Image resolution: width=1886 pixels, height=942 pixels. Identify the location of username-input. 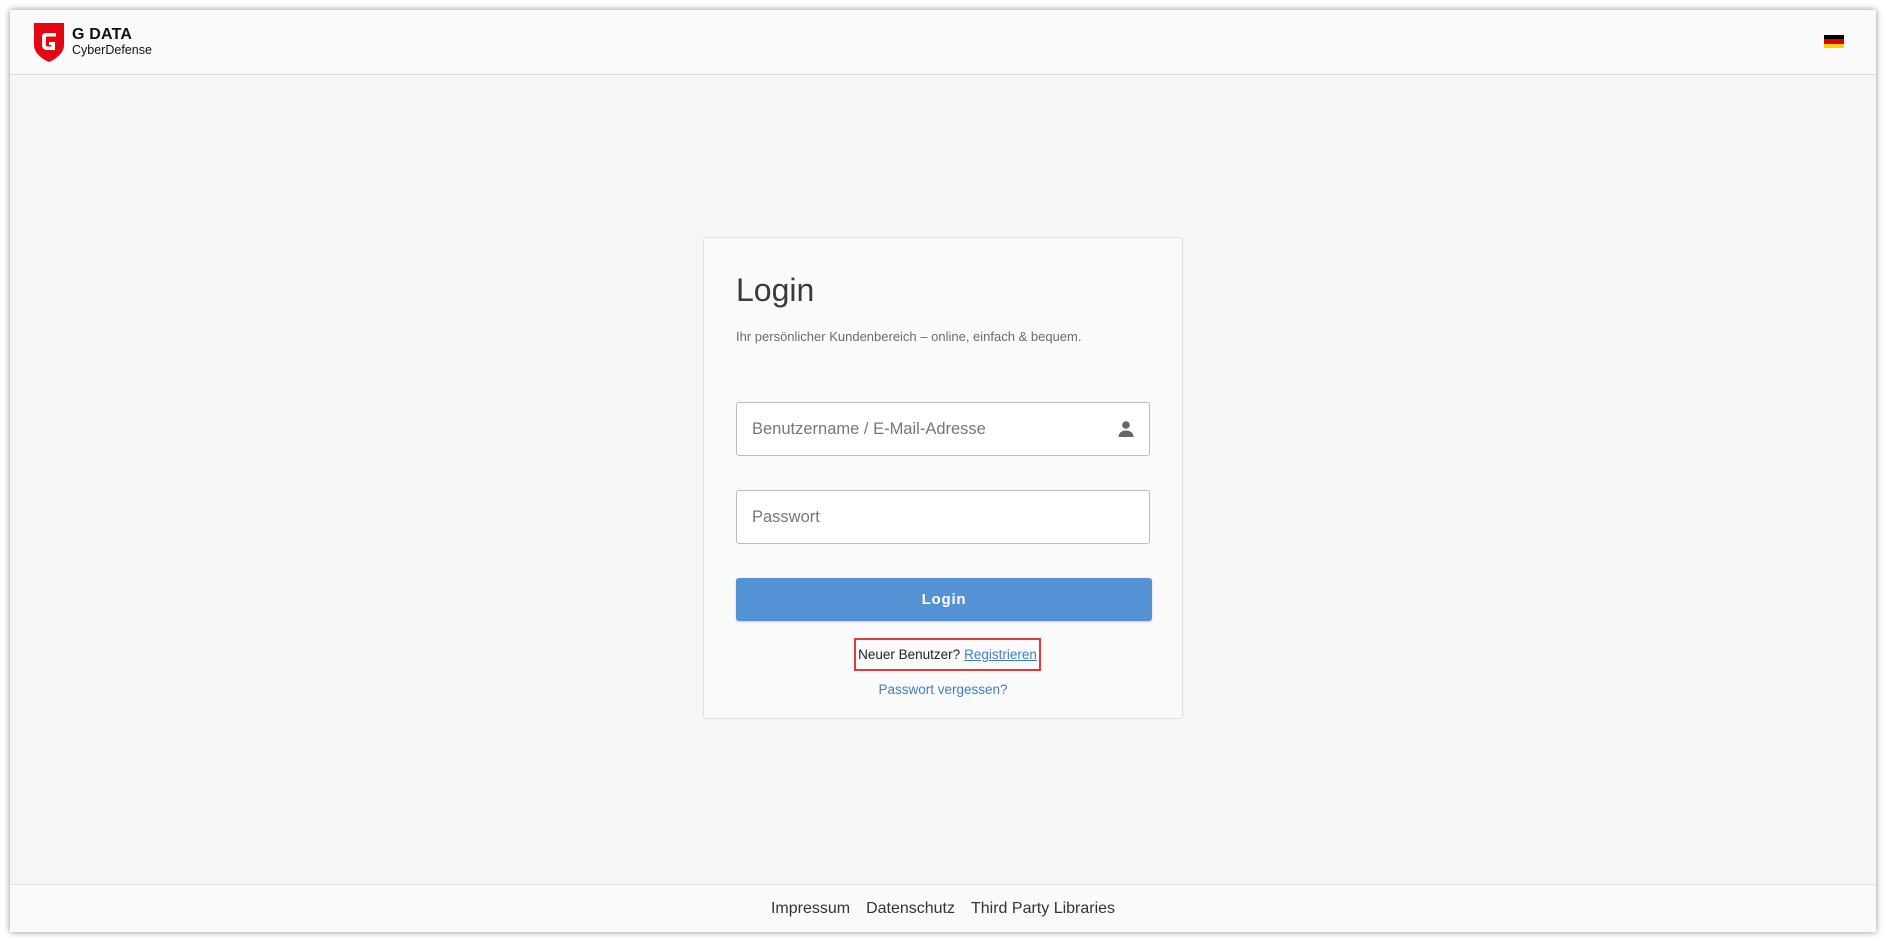
(943, 429).